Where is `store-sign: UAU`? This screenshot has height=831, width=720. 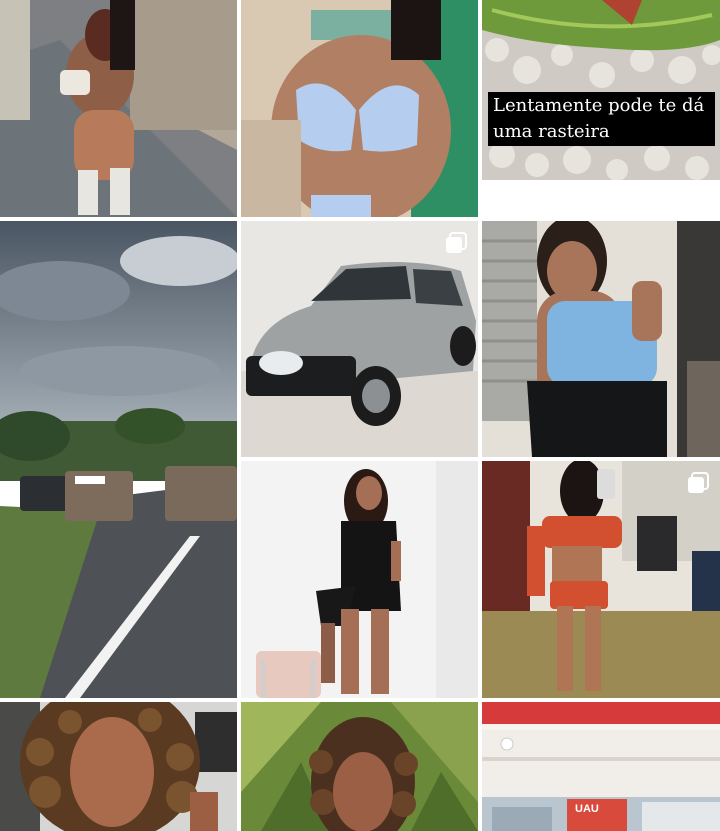 store-sign: UAU is located at coordinates (587, 809).